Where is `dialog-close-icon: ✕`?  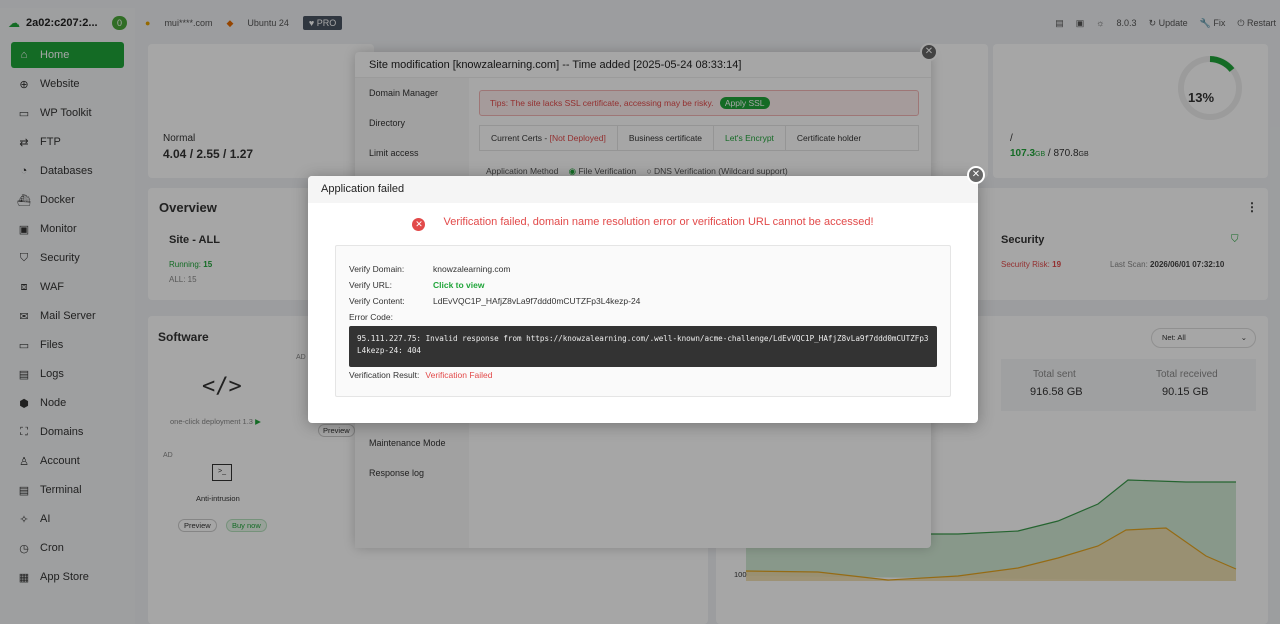
dialog-close-icon: ✕ is located at coordinates (976, 175).